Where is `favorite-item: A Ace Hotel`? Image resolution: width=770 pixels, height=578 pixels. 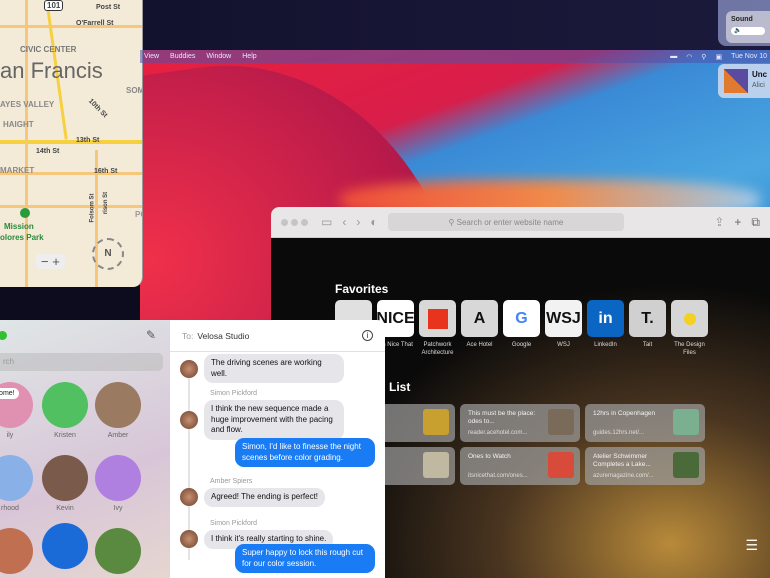 favorite-item: A Ace Hotel is located at coordinates (479, 328).